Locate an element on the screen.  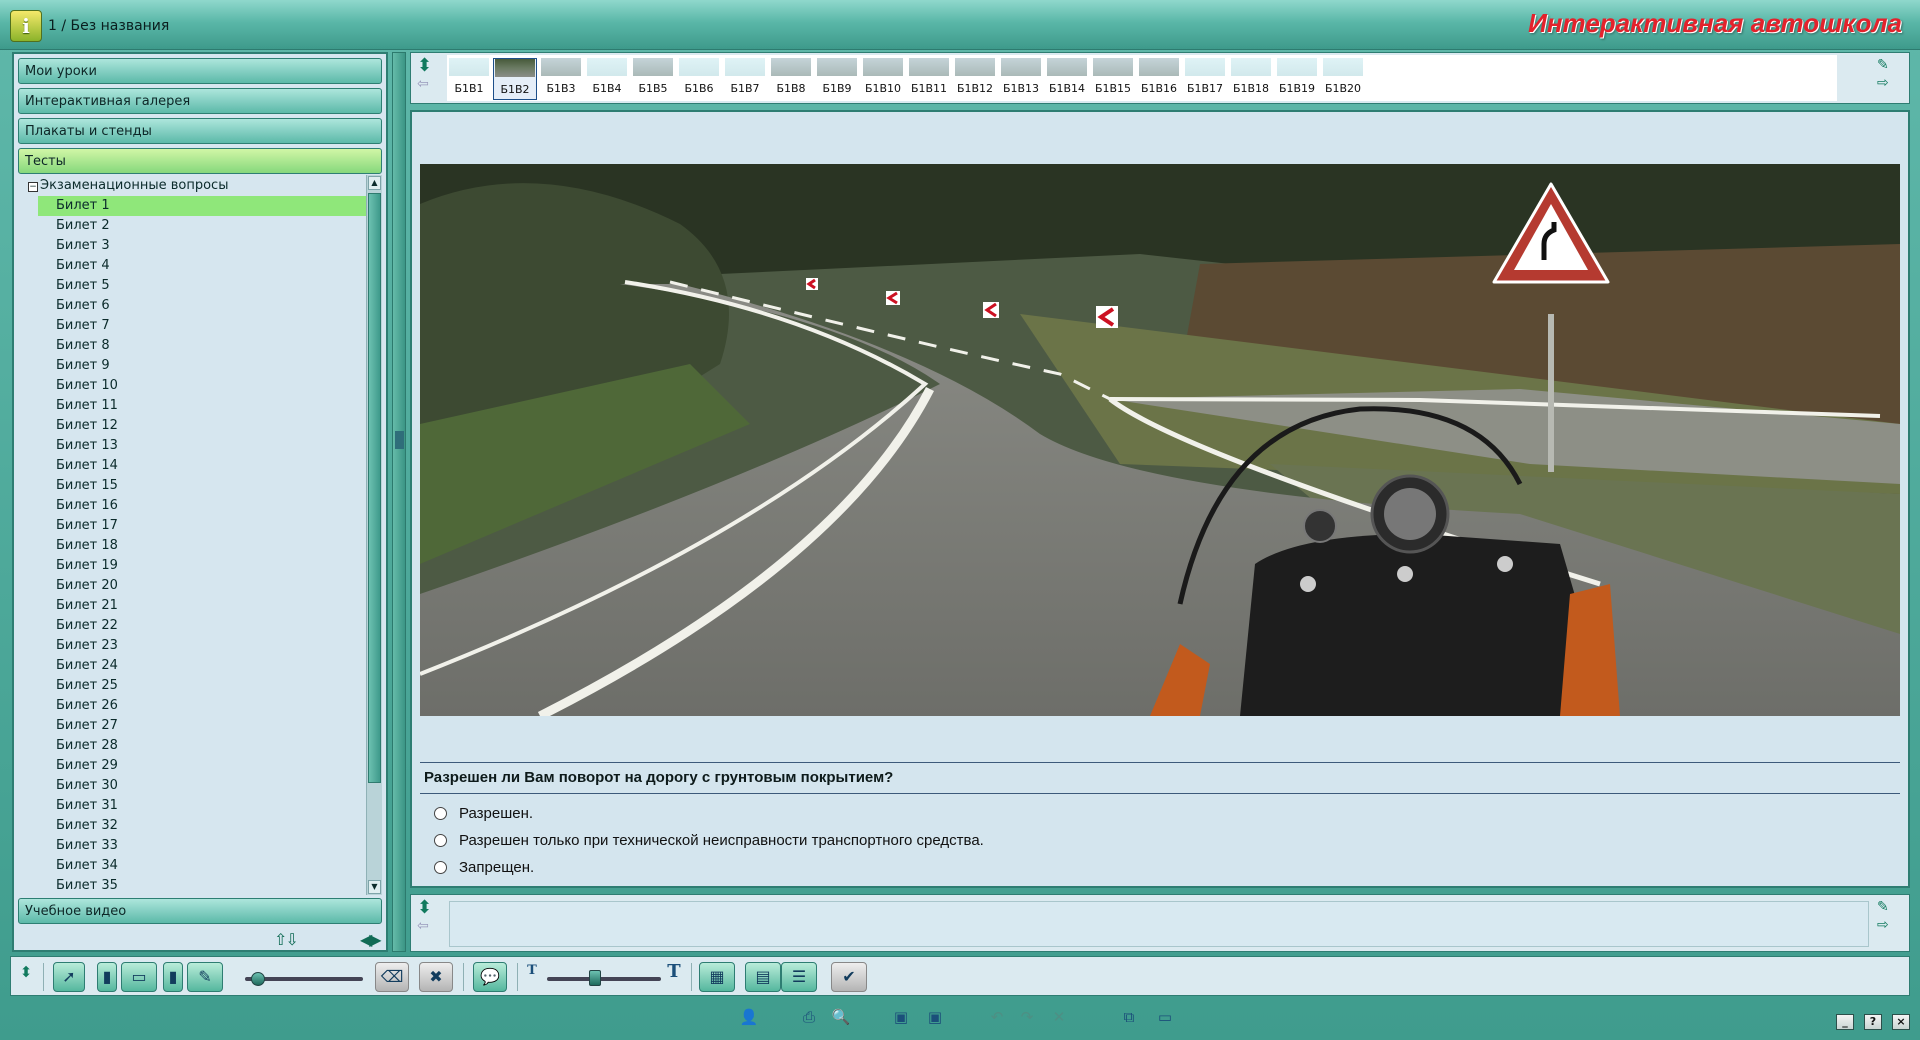
slide-thumbnail: Б1В17 is located at coordinates (1205, 79).